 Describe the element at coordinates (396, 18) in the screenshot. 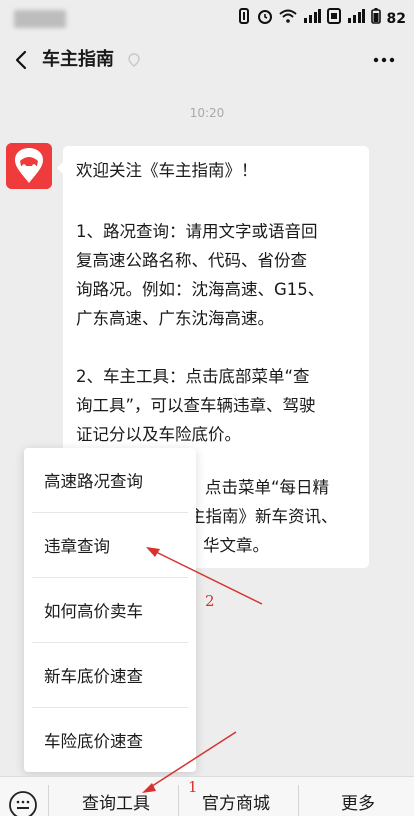

I see `battery-percent: 82` at that location.